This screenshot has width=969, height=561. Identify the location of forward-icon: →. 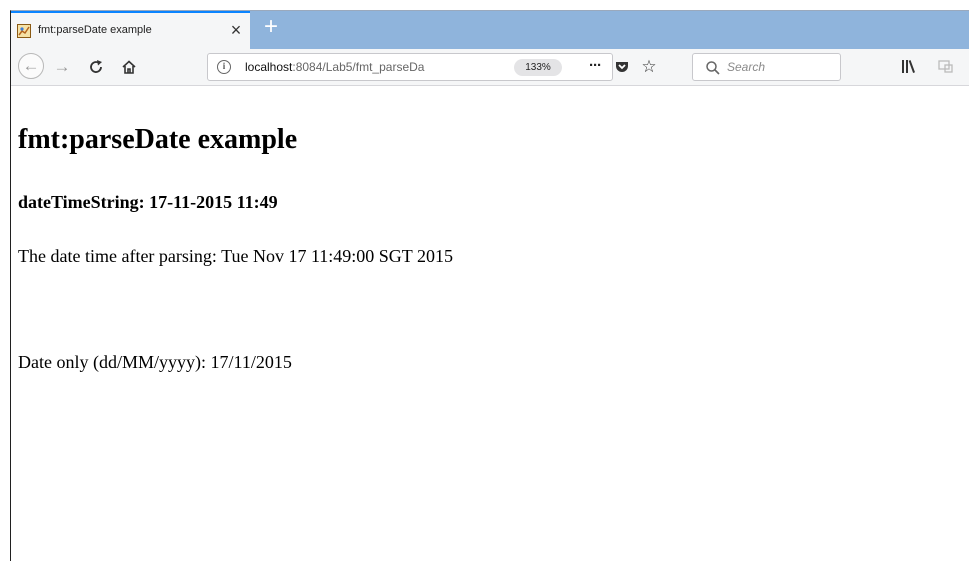
(62, 67).